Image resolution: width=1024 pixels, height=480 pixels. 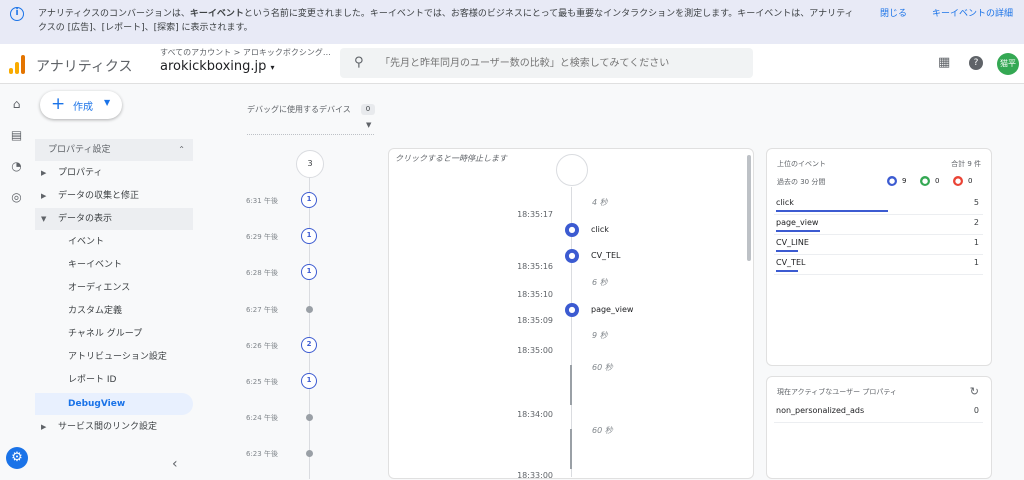 What do you see at coordinates (966, 164) in the screenshot?
I see `top-events-total: 合計 9 件` at bounding box center [966, 164].